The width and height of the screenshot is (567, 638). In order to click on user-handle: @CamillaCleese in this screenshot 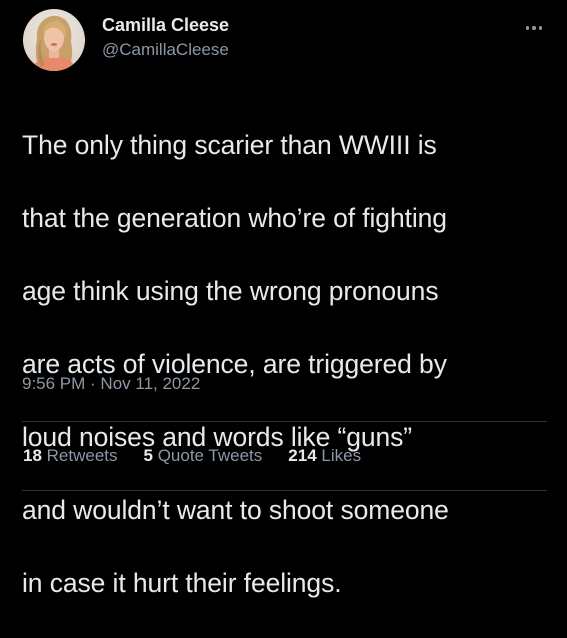, I will do `click(165, 50)`.